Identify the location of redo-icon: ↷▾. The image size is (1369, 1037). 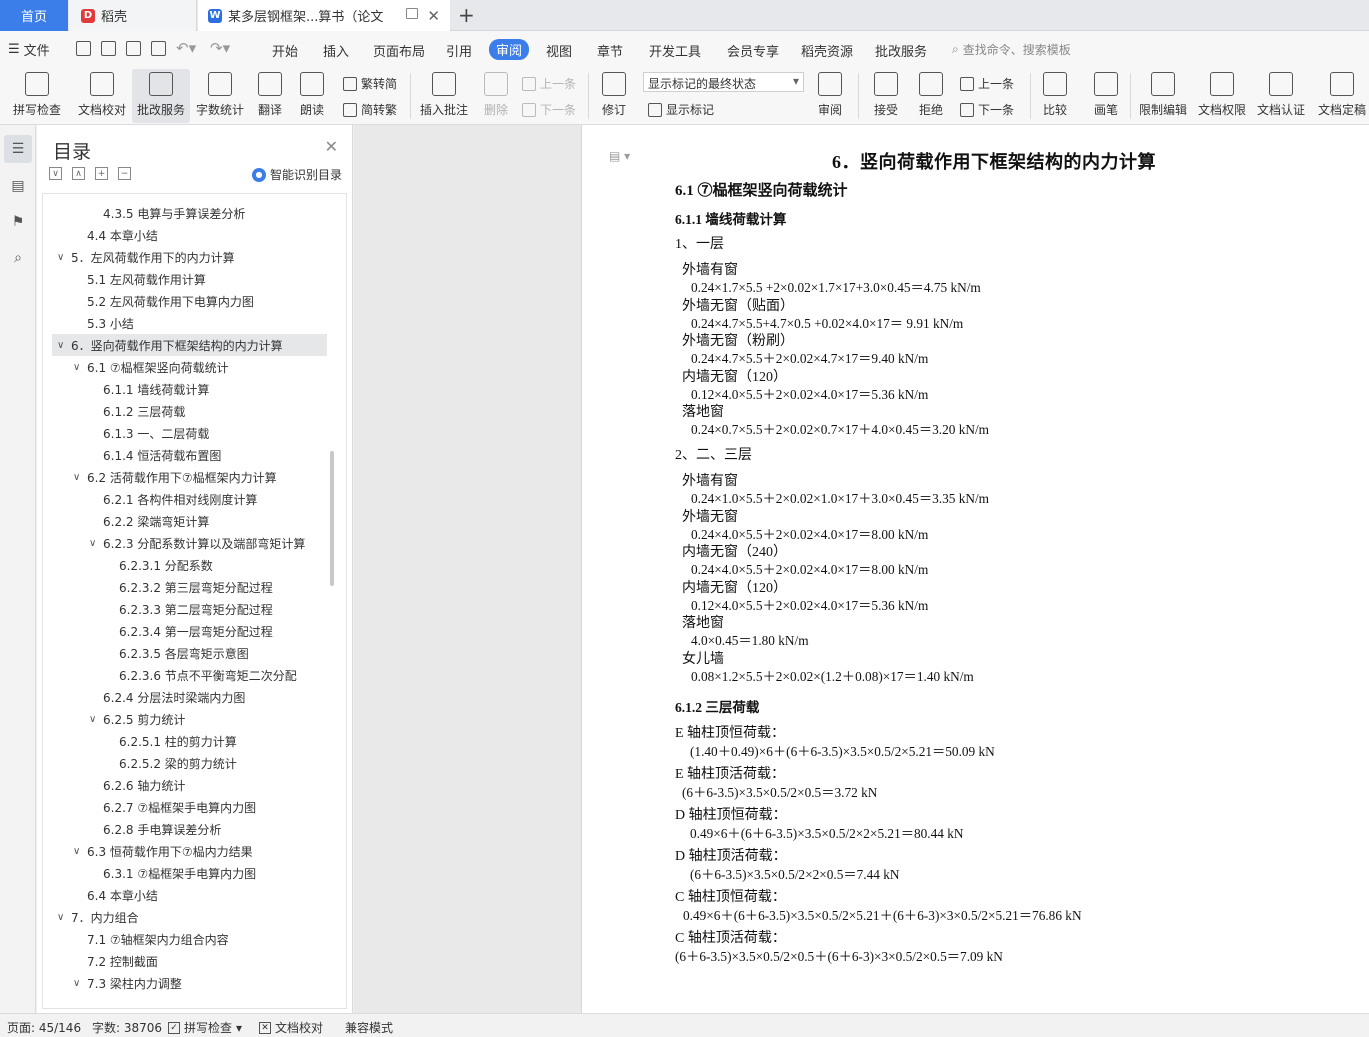
(220, 48).